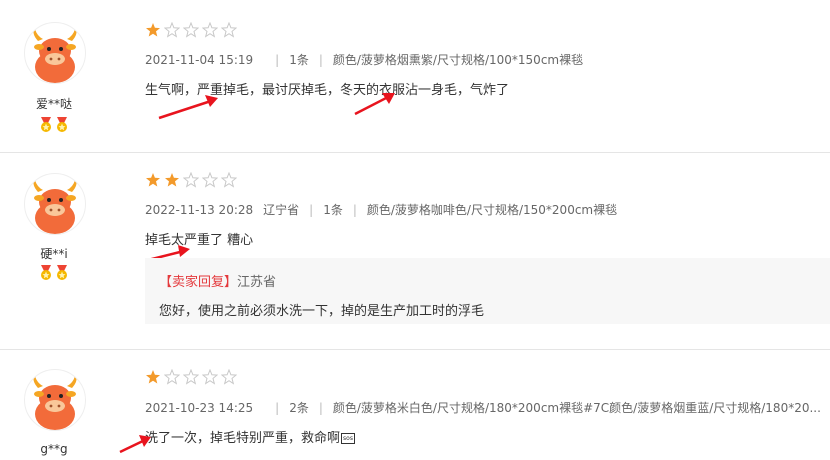 The height and width of the screenshot is (460, 830). Describe the element at coordinates (492, 210) in the screenshot. I see `review-spec: 颜色/菠萝格咖啡色/尺寸规格/150*200cm裸毯` at that location.